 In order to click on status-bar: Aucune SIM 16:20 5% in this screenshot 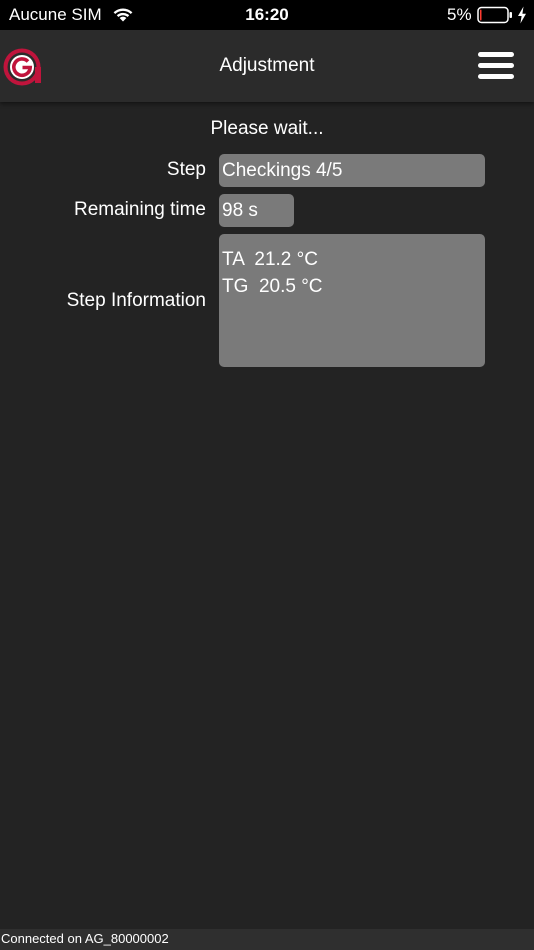, I will do `click(267, 15)`.